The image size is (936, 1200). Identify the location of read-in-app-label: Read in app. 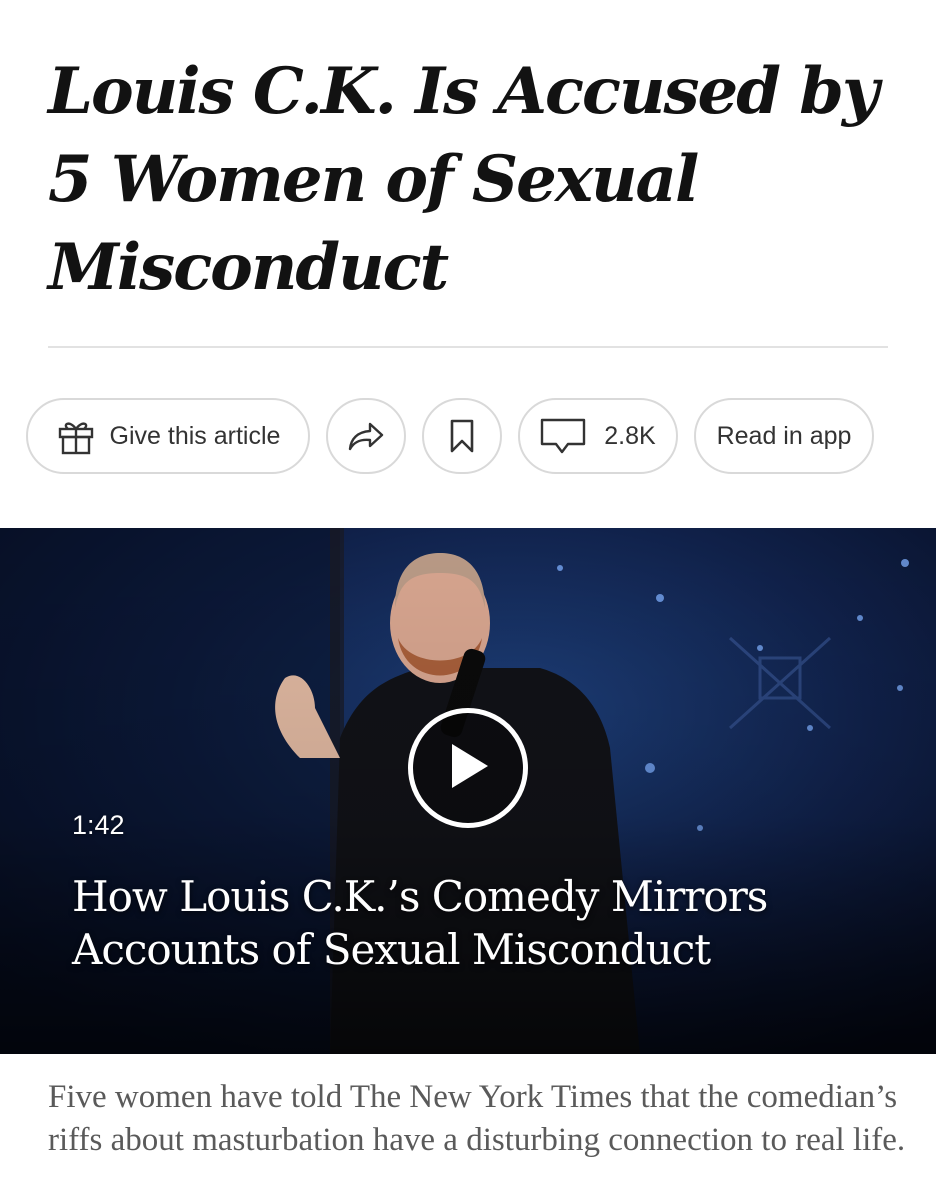
(784, 435).